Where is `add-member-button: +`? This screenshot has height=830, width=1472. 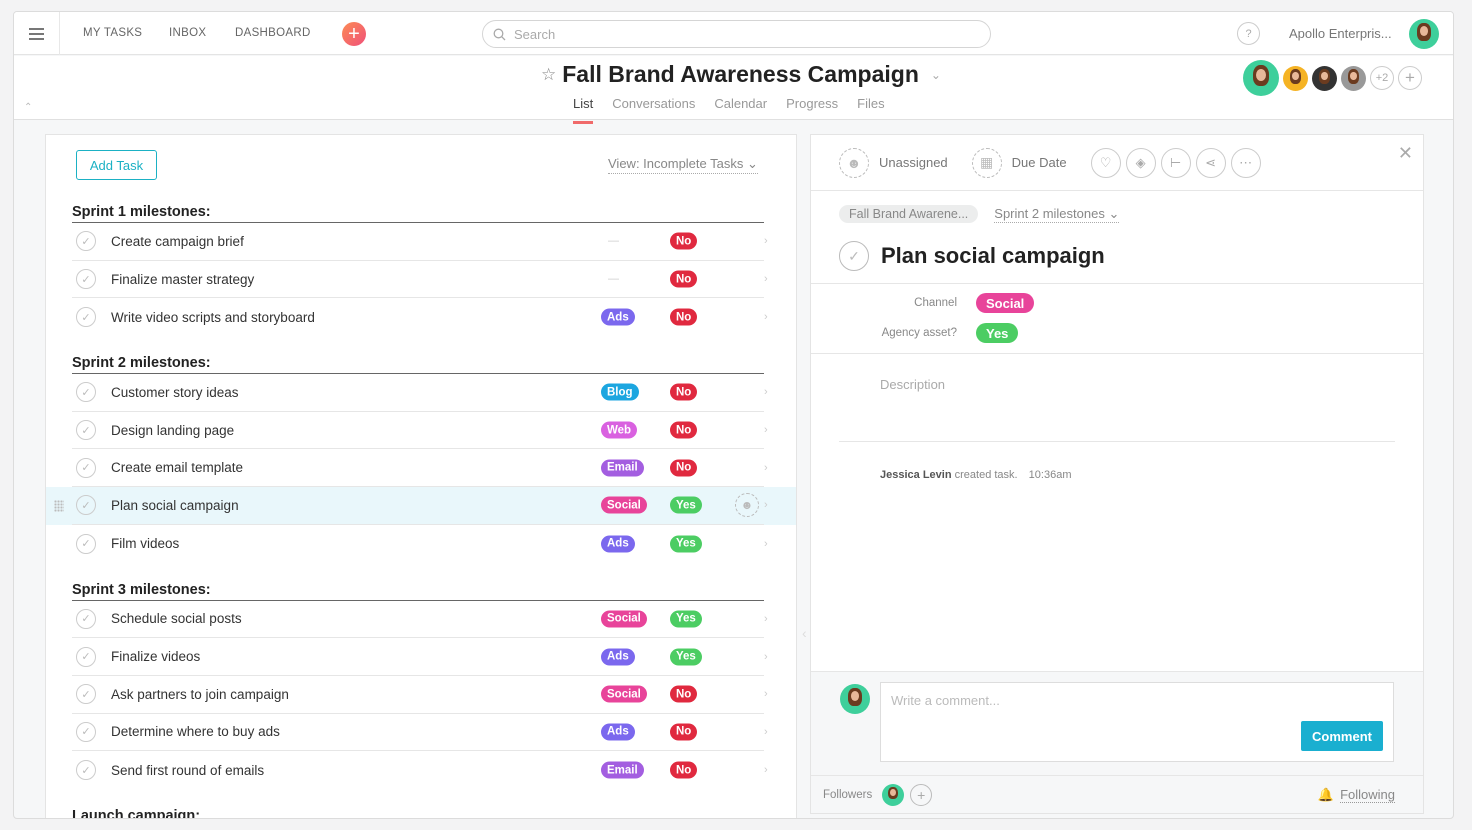
add-member-button: + is located at coordinates (1410, 78).